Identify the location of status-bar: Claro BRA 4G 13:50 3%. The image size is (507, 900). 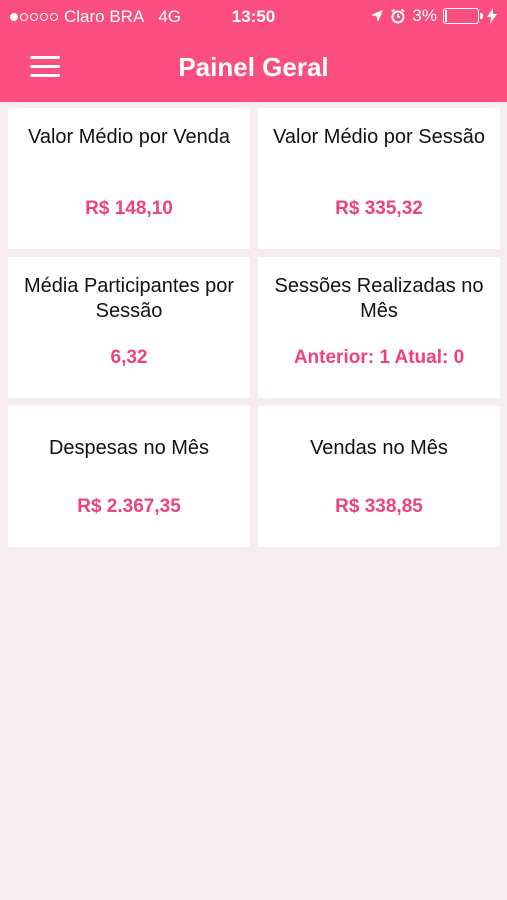
(253, 17).